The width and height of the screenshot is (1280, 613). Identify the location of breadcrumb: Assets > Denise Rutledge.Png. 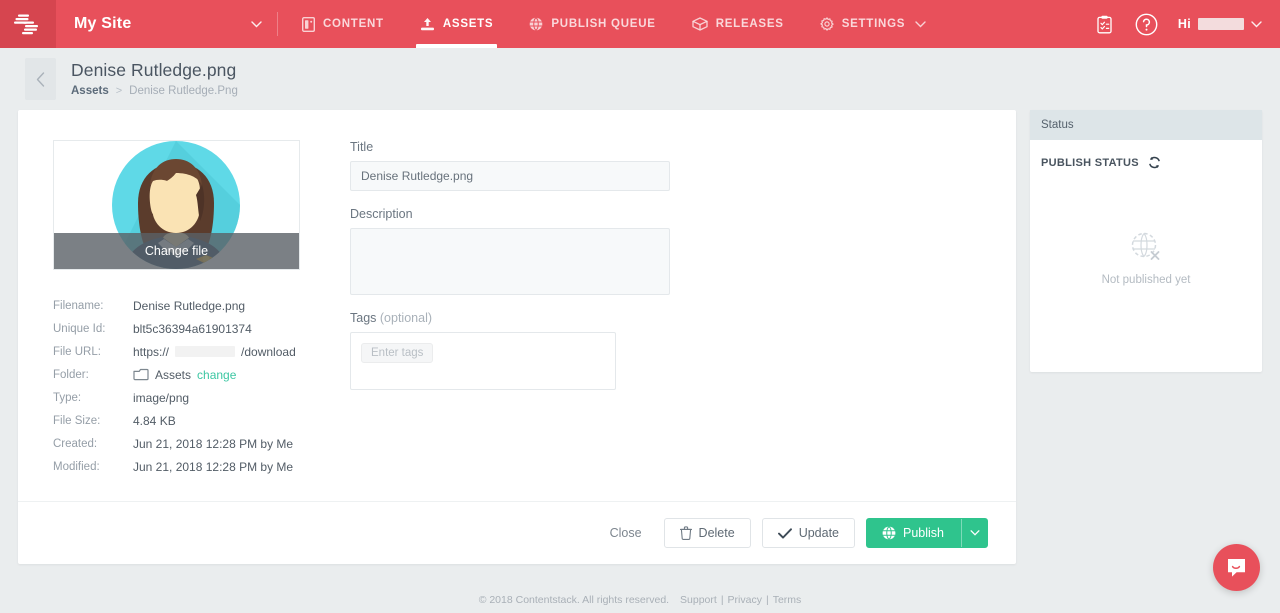
(154, 91).